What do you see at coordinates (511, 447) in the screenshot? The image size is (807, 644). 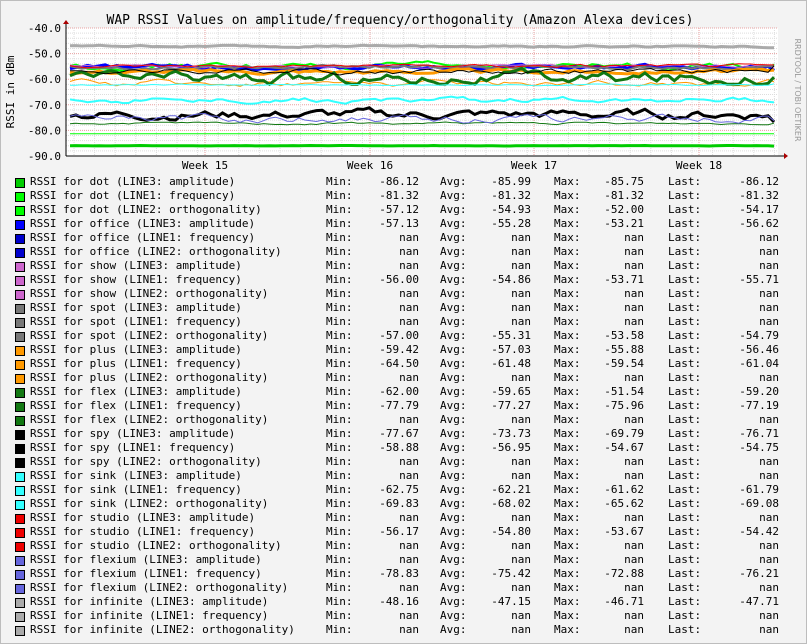 I see `stat-value-avg: -56.95` at bounding box center [511, 447].